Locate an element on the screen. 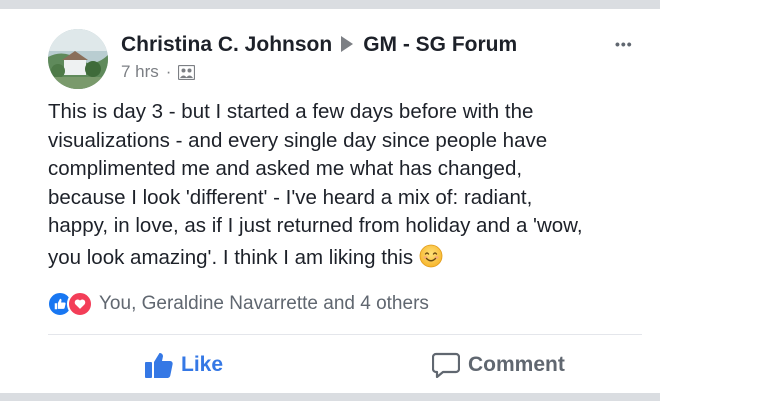 Image resolution: width=763 pixels, height=401 pixels. comment-button: Comment is located at coordinates (498, 365).